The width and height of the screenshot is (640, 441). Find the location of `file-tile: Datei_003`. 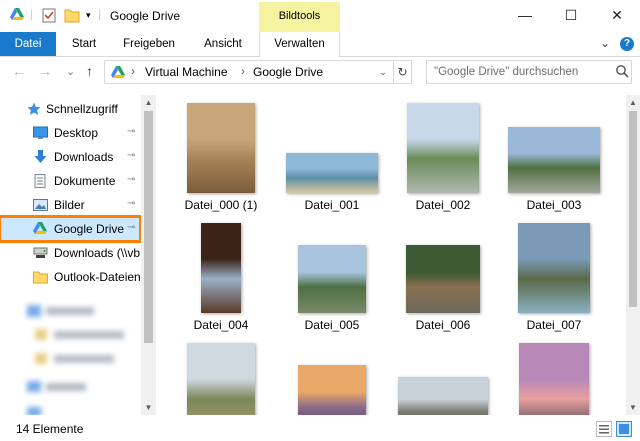

file-tile: Datei_003 is located at coordinates (554, 156).